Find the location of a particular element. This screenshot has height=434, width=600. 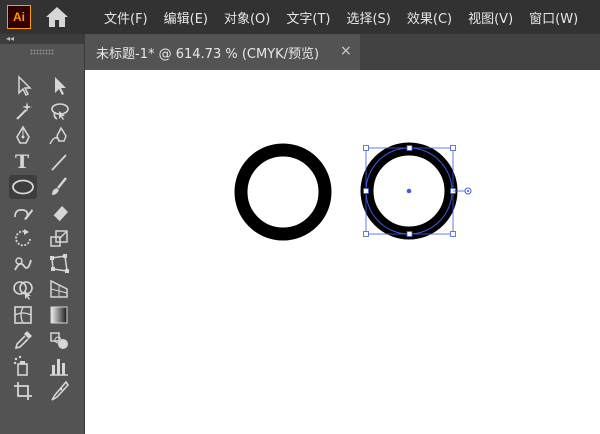

eyedropper-tool-button is located at coordinates (23, 340).